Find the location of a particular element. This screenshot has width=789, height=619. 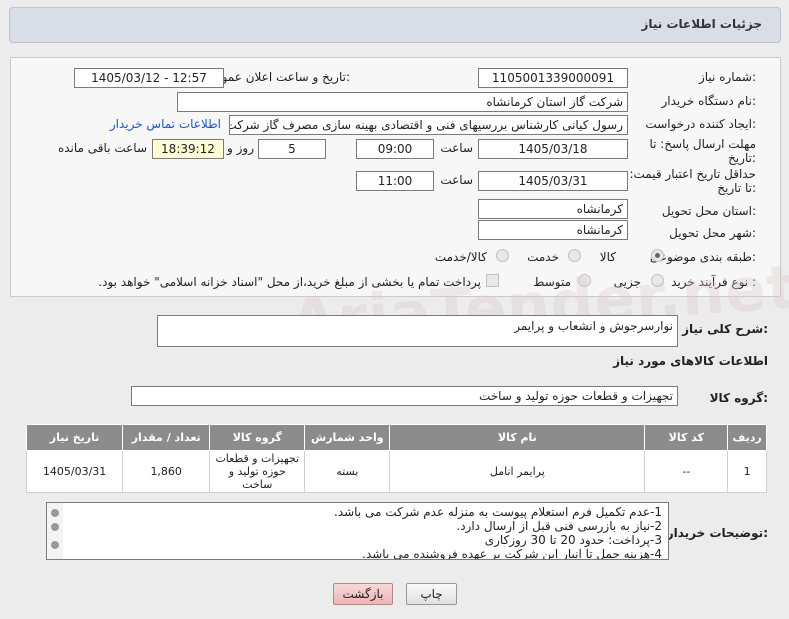

need-number-field: 1105001339000091 is located at coordinates (553, 78).